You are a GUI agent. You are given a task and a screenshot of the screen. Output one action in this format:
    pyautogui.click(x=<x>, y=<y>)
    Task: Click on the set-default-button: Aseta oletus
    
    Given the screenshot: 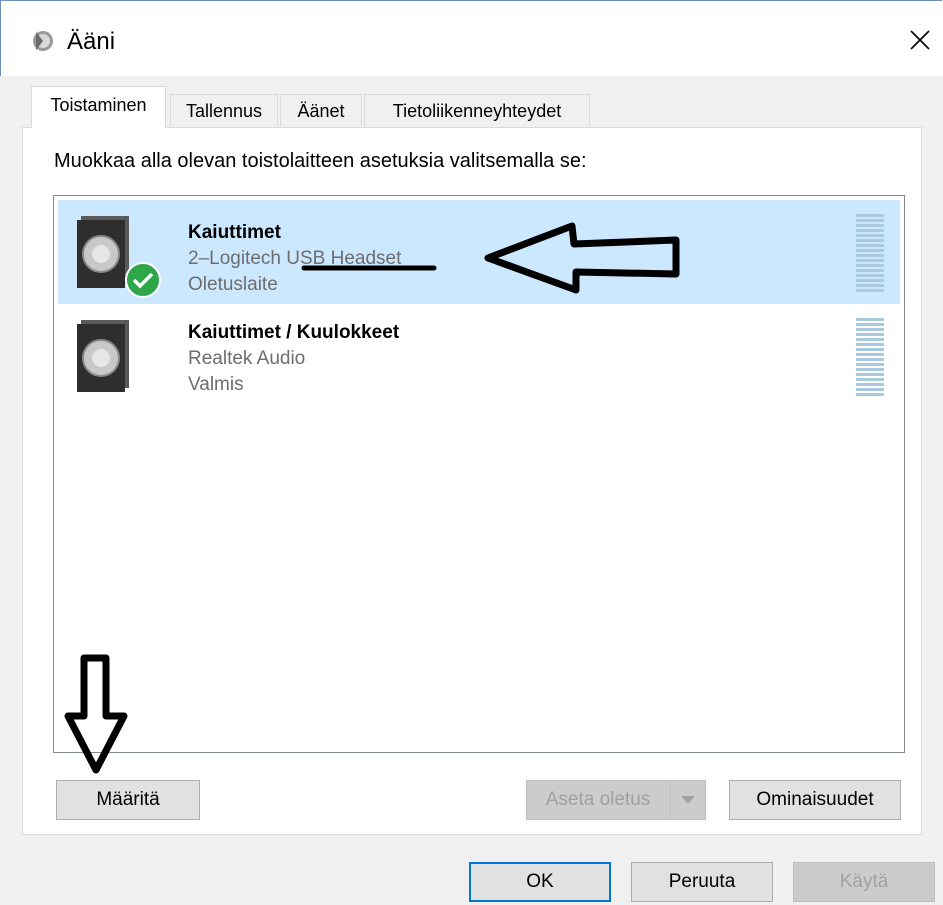 What is the action you would take?
    pyautogui.click(x=616, y=800)
    